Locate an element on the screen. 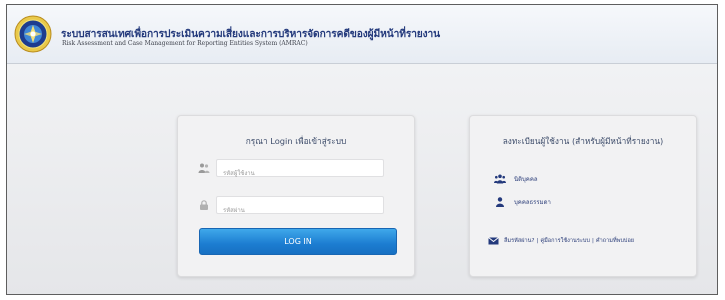  login-panel-title: กรุณา Login เพื่อเข้าสู่ระบบ is located at coordinates (296, 141).